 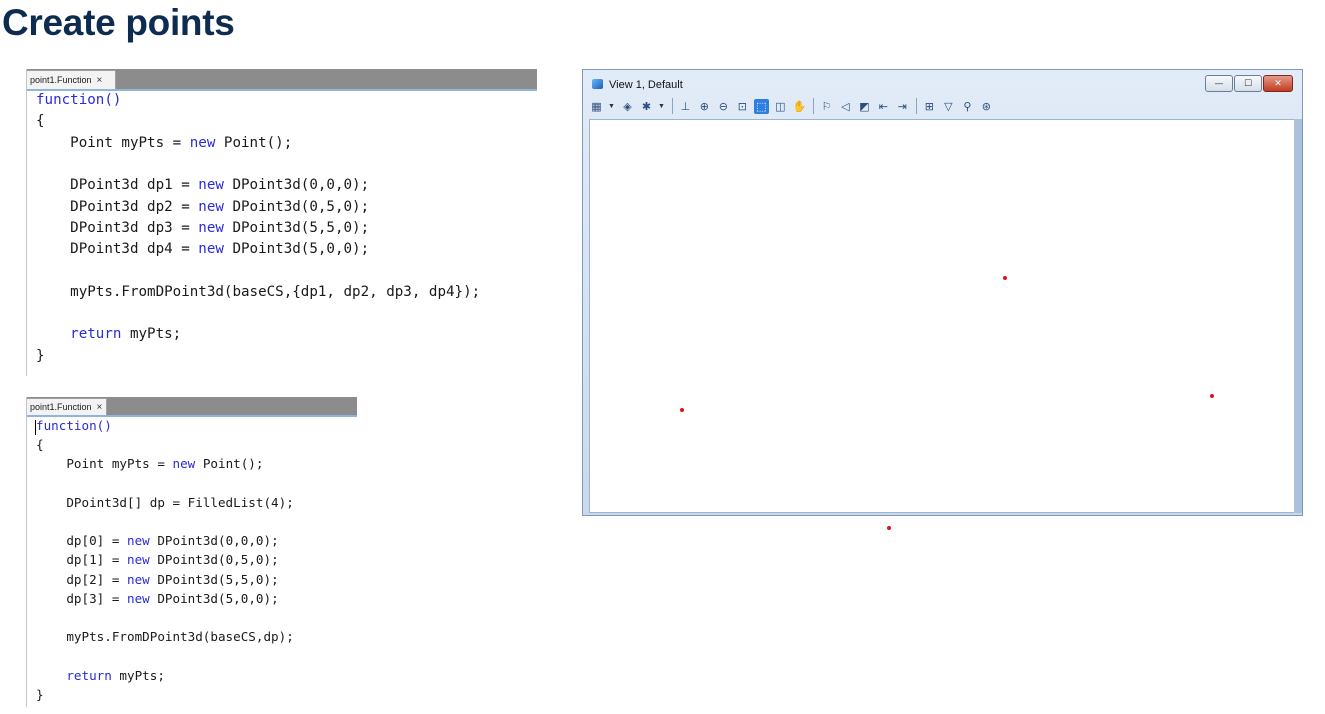 What do you see at coordinates (986, 106) in the screenshot?
I see `view-groups-icon: ⊛` at bounding box center [986, 106].